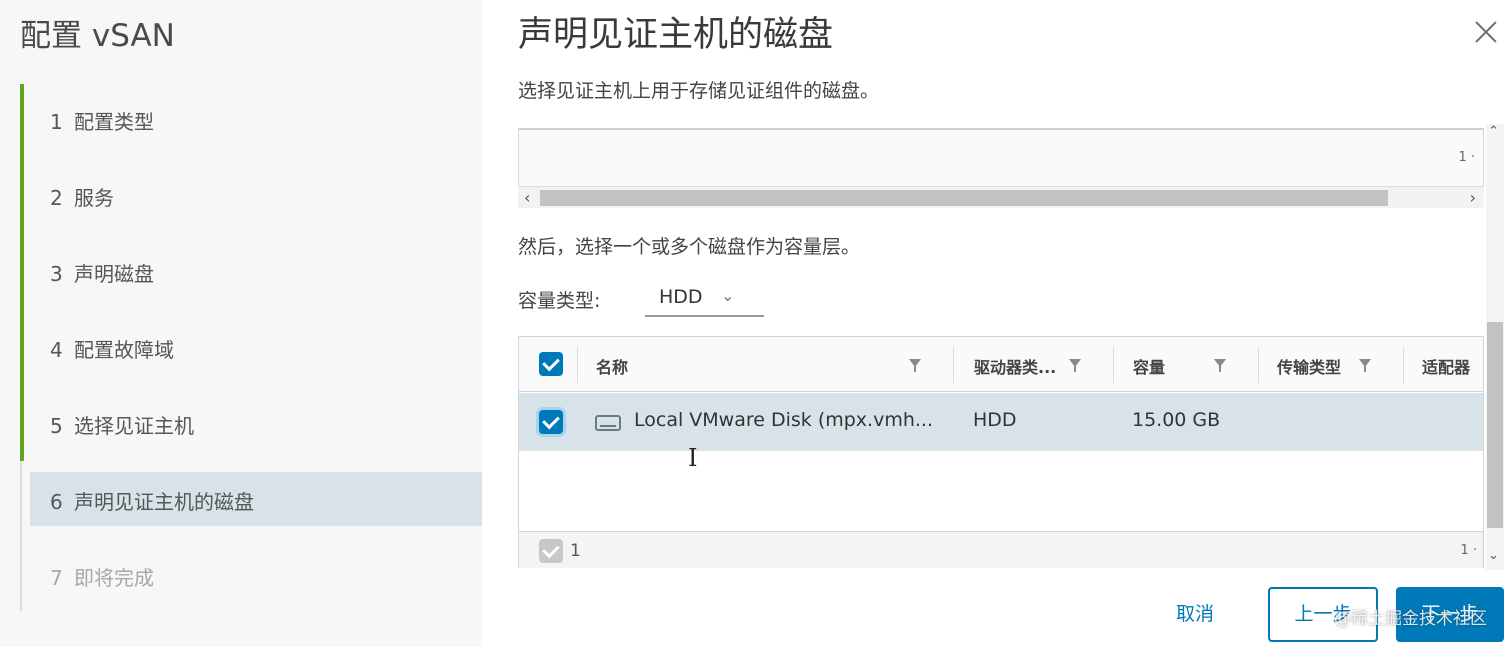  Describe the element at coordinates (676, 35) in the screenshot. I see `dialog-title: 声明见证主机的磁盘` at that location.